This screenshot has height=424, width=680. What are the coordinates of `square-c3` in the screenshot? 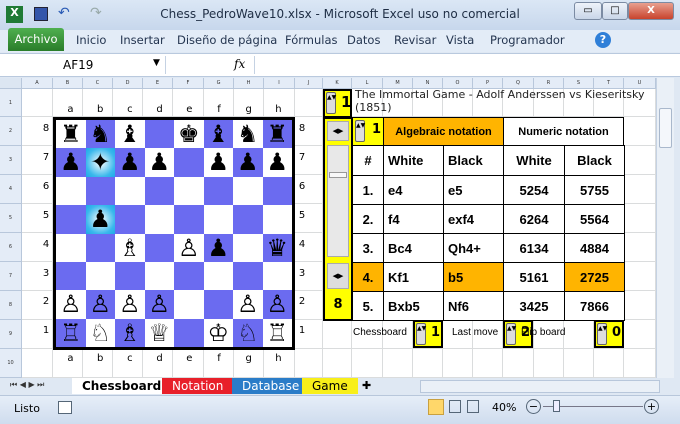 It's located at (130, 276).